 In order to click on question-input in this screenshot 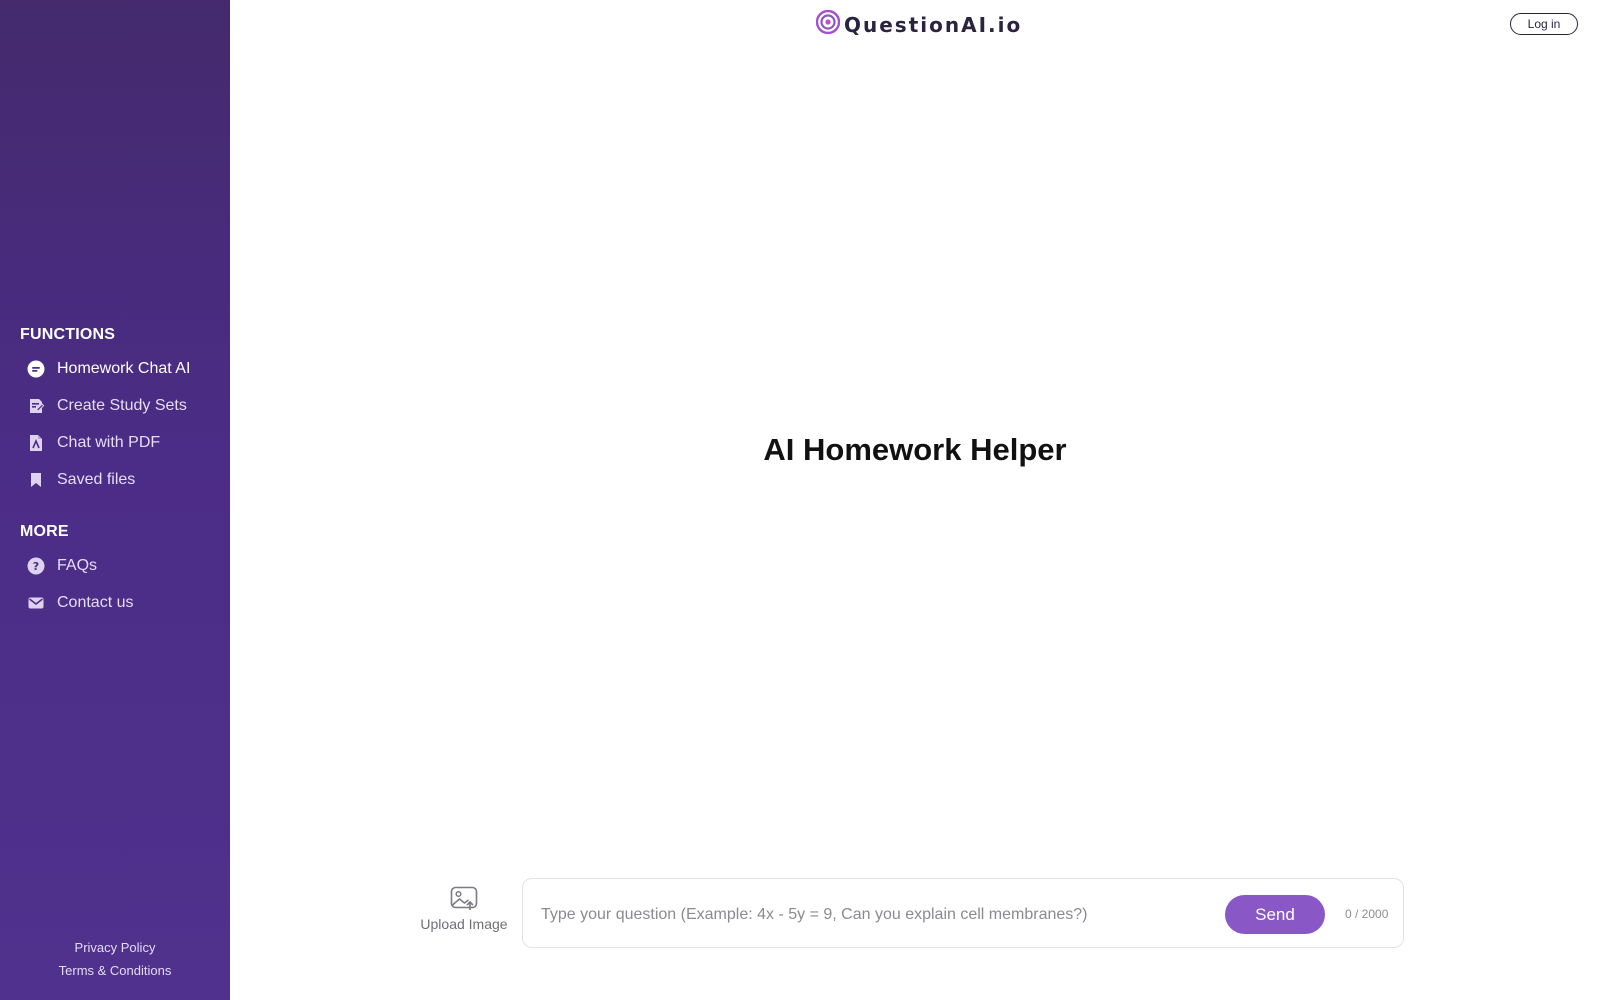, I will do `click(866, 915)`.